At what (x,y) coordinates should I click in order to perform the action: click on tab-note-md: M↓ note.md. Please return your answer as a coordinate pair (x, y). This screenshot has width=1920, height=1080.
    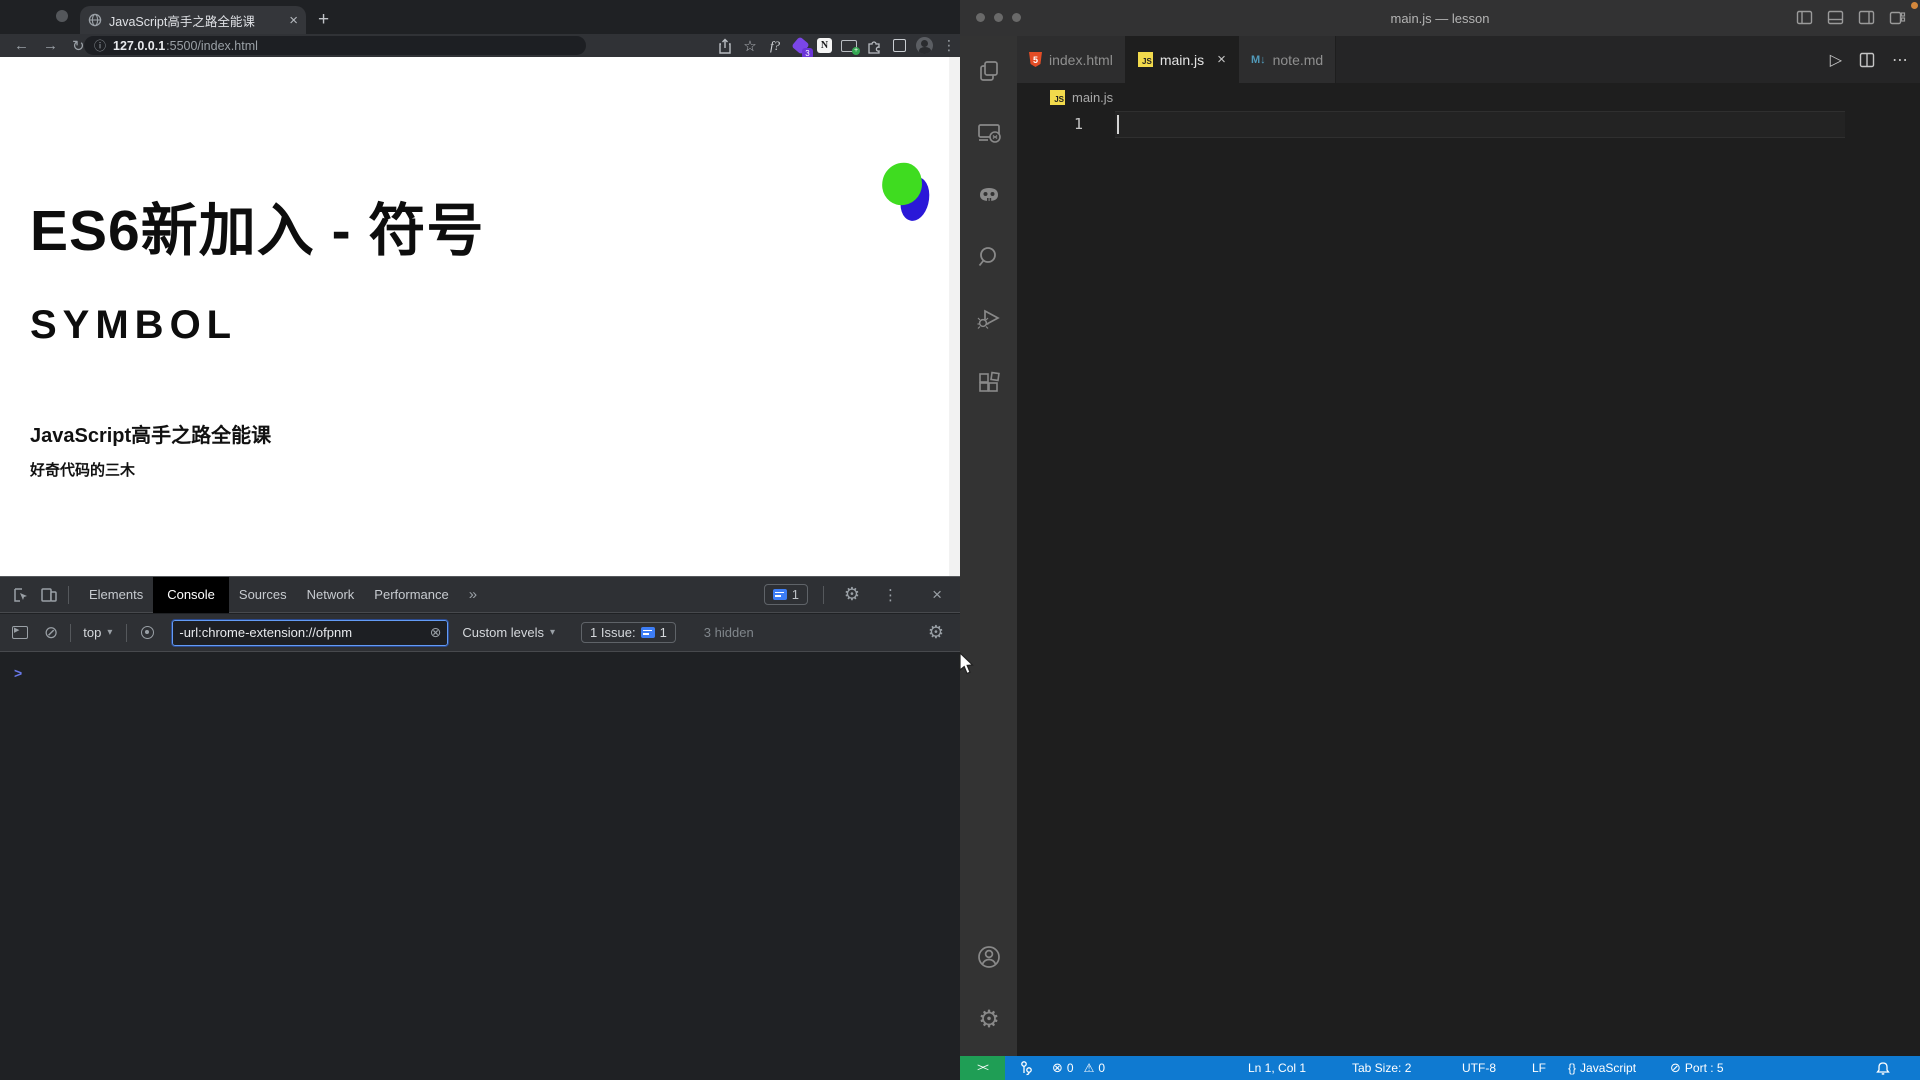
    Looking at the image, I should click on (1287, 59).